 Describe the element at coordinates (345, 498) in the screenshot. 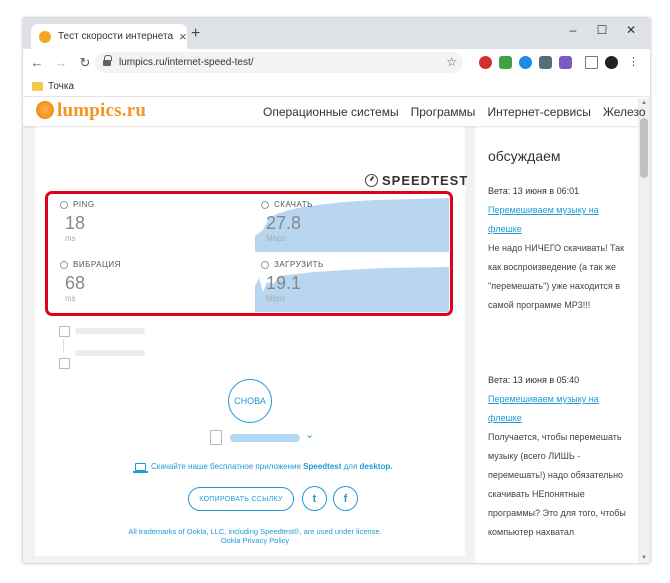

I see `facebook-icon: f` at that location.